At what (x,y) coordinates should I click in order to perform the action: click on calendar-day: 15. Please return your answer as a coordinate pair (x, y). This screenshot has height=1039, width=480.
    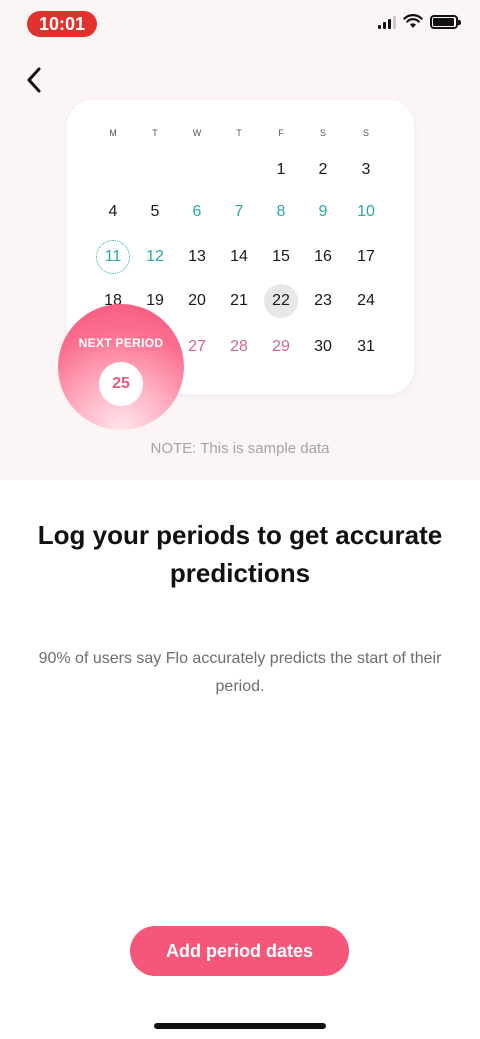
    Looking at the image, I should click on (281, 256).